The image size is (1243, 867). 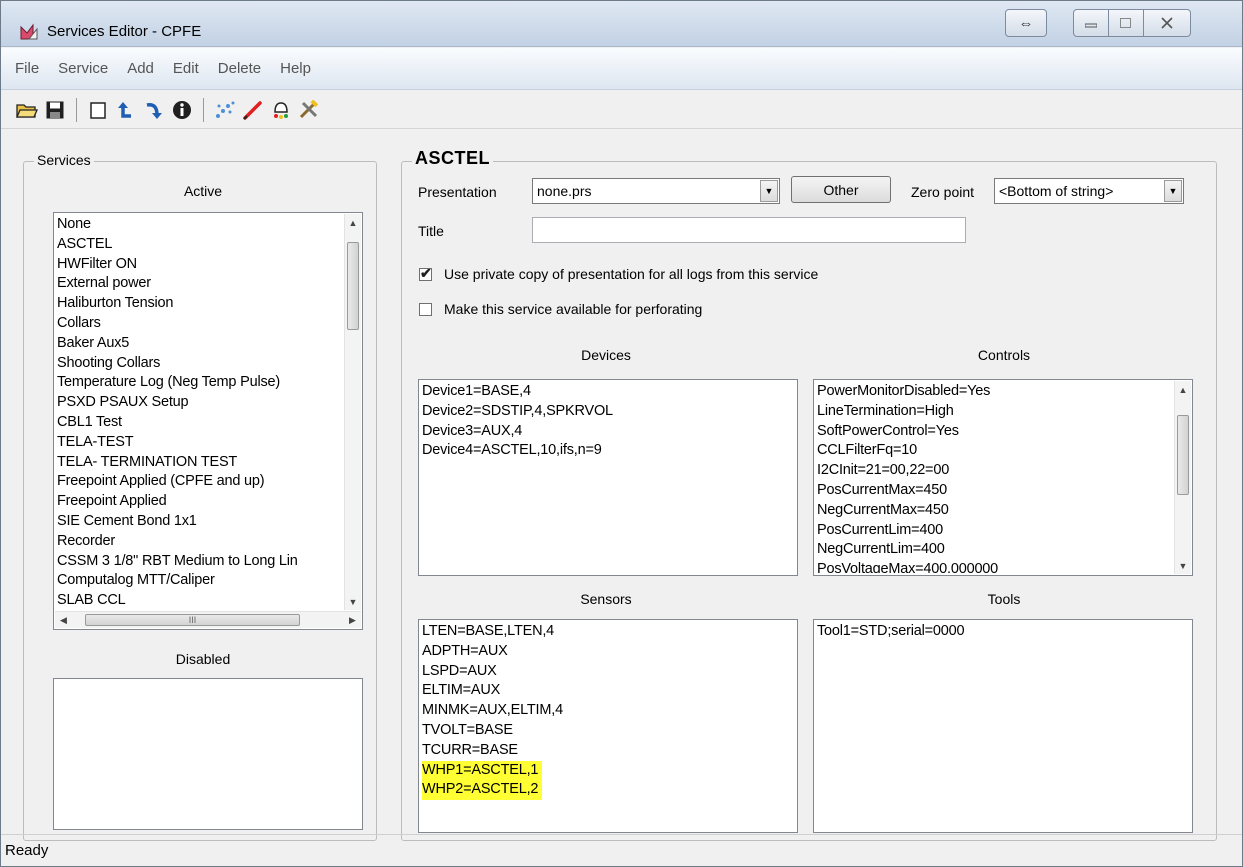 I want to click on service-list-item: Freepoint Applied, so click(x=200, y=502).